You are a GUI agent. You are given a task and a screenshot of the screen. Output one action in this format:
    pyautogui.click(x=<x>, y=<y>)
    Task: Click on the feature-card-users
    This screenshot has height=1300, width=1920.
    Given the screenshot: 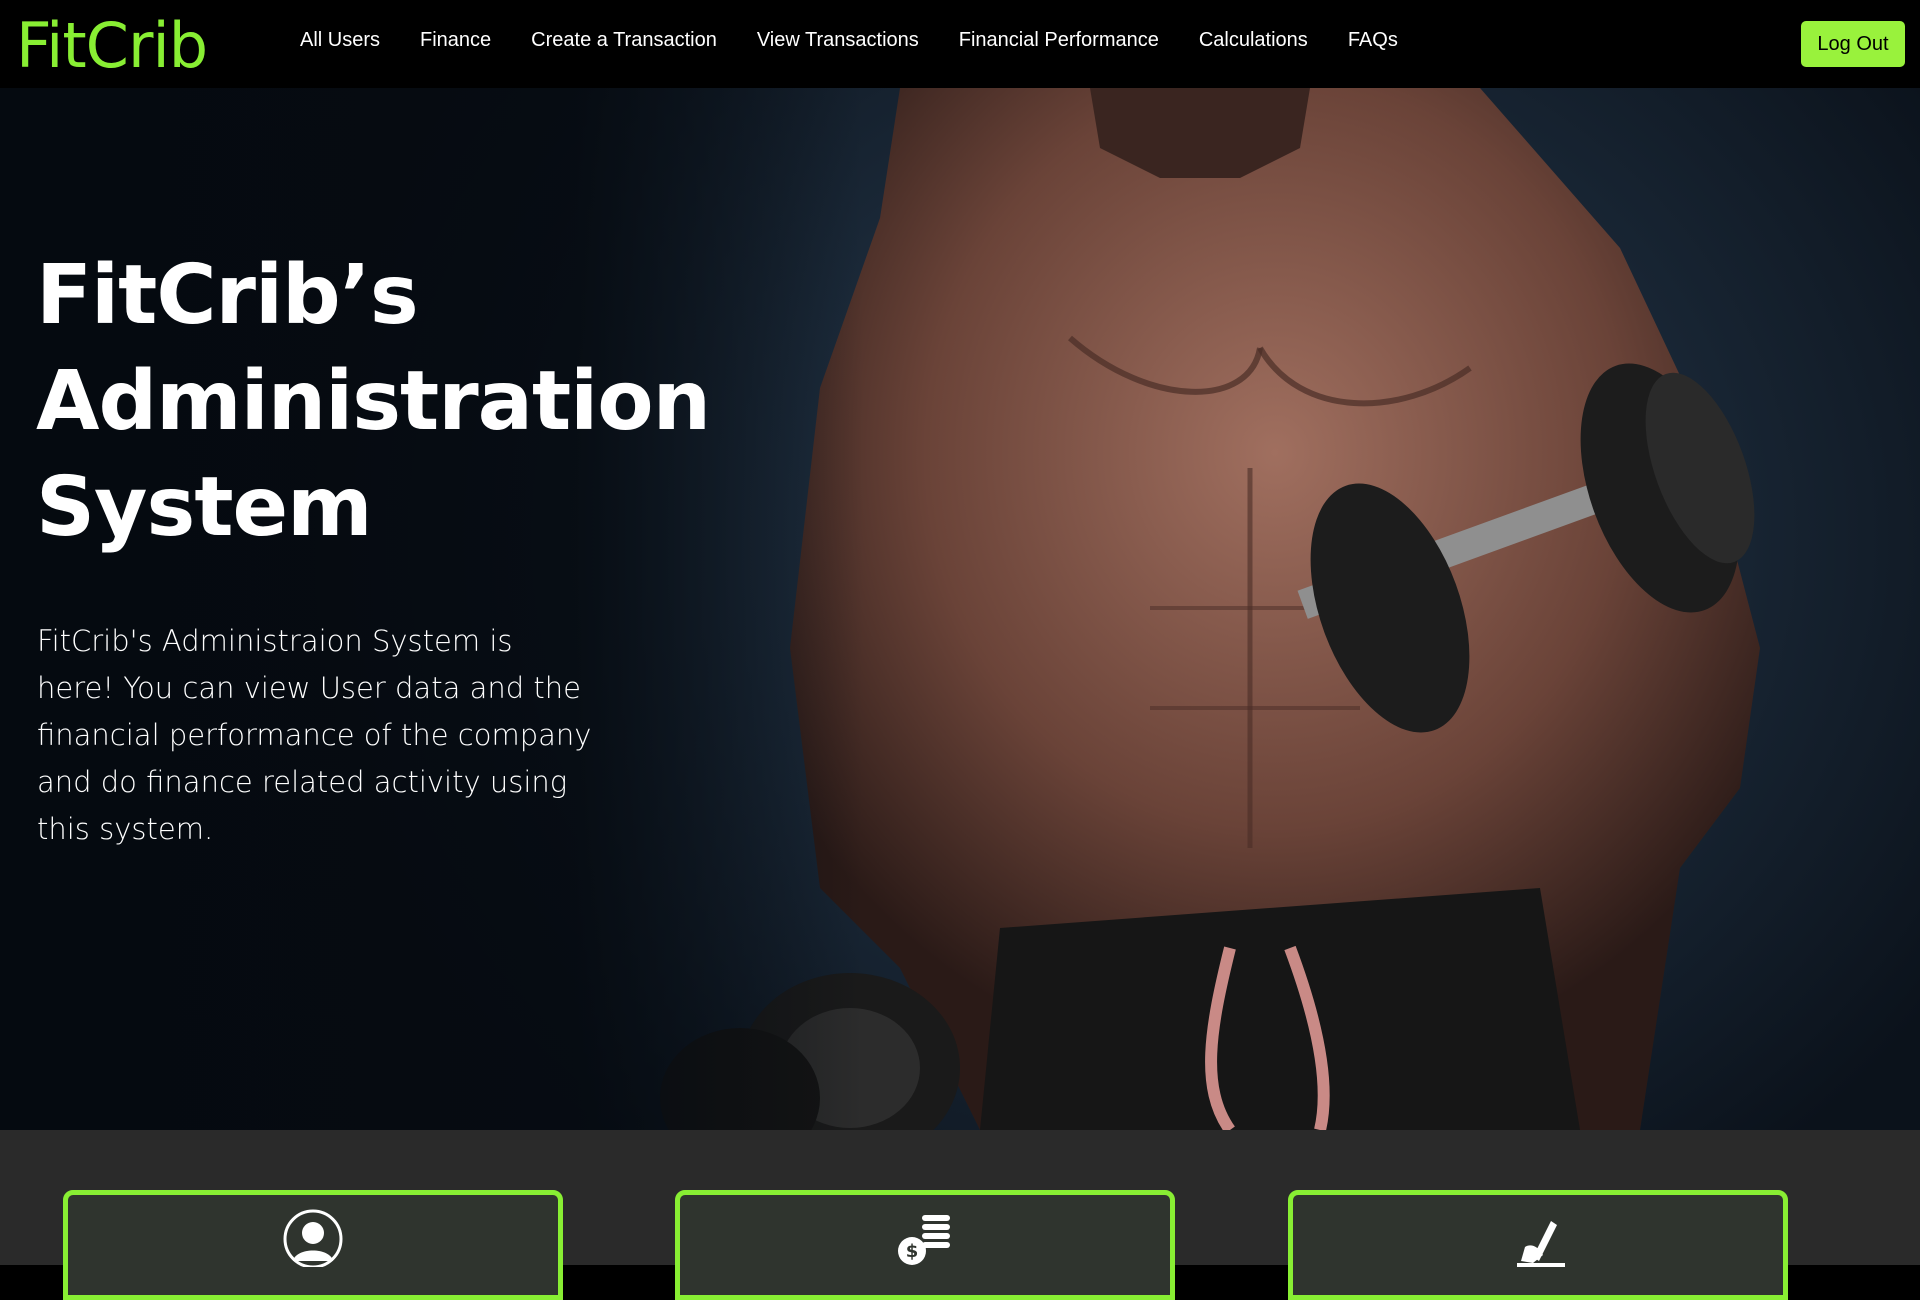 What is the action you would take?
    pyautogui.click(x=313, y=1245)
    